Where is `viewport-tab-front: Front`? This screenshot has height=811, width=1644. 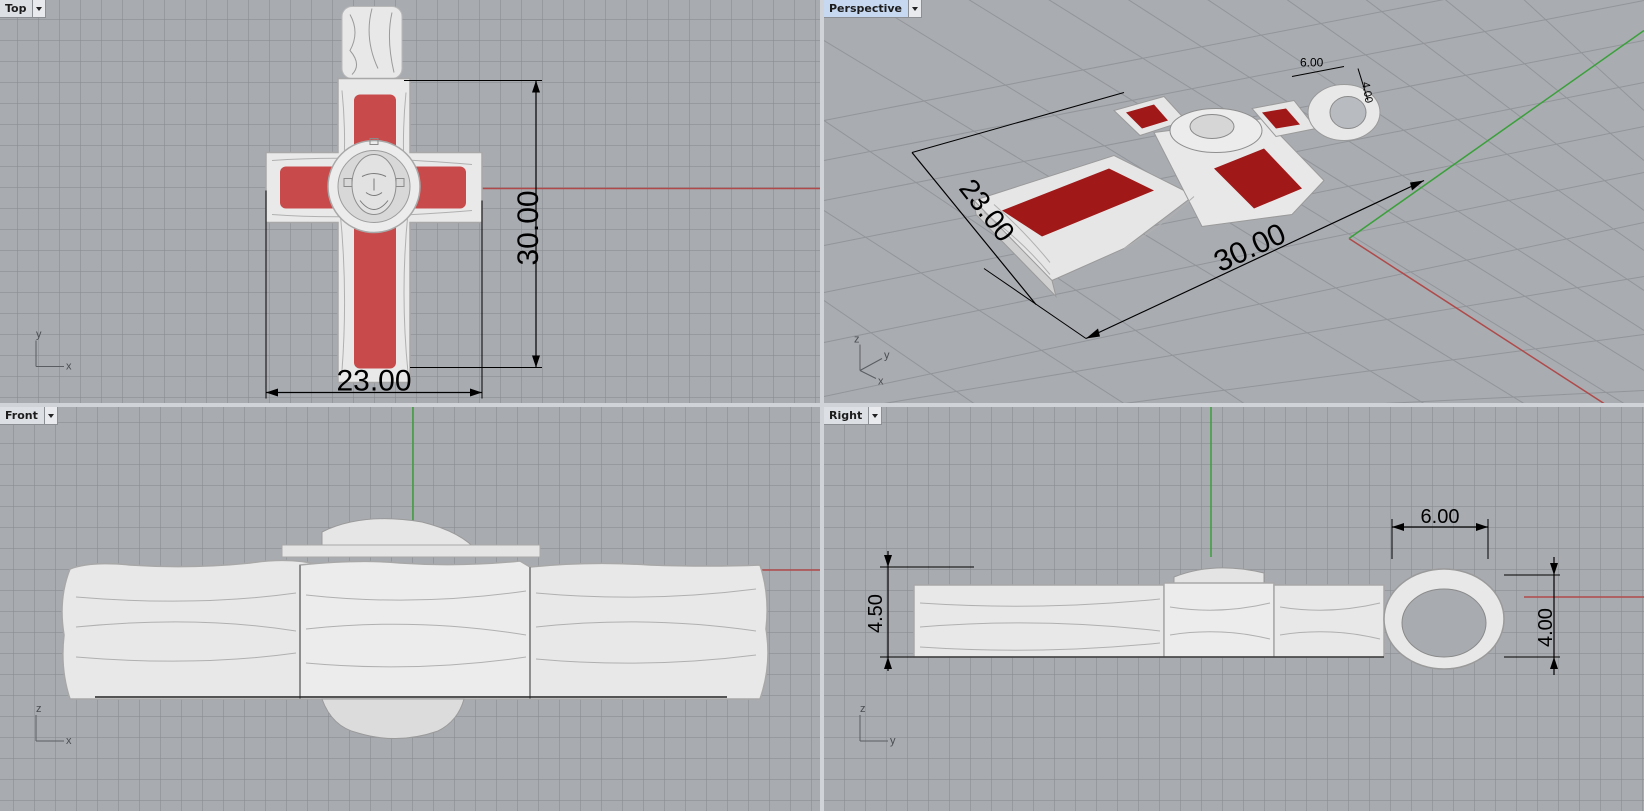 viewport-tab-front: Front is located at coordinates (29, 416).